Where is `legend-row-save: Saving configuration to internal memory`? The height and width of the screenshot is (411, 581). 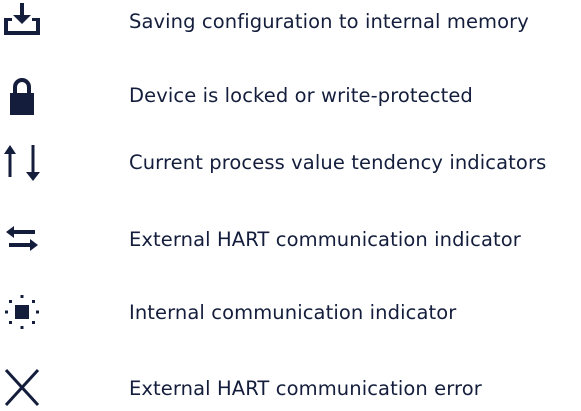
legend-row-save: Saving configuration to internal memory is located at coordinates (290, 22).